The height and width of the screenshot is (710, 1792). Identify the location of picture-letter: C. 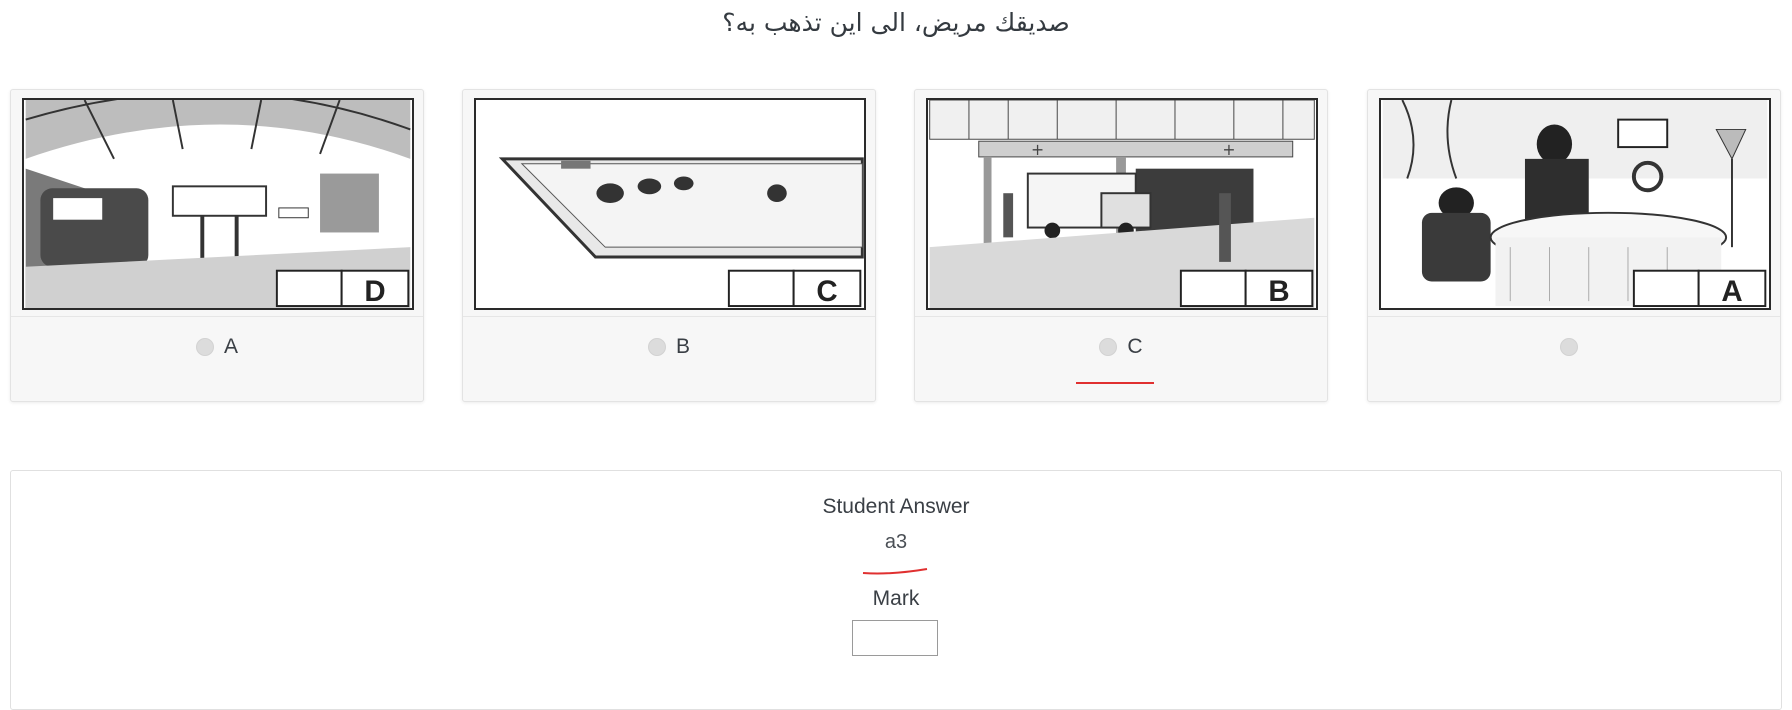
(826, 291).